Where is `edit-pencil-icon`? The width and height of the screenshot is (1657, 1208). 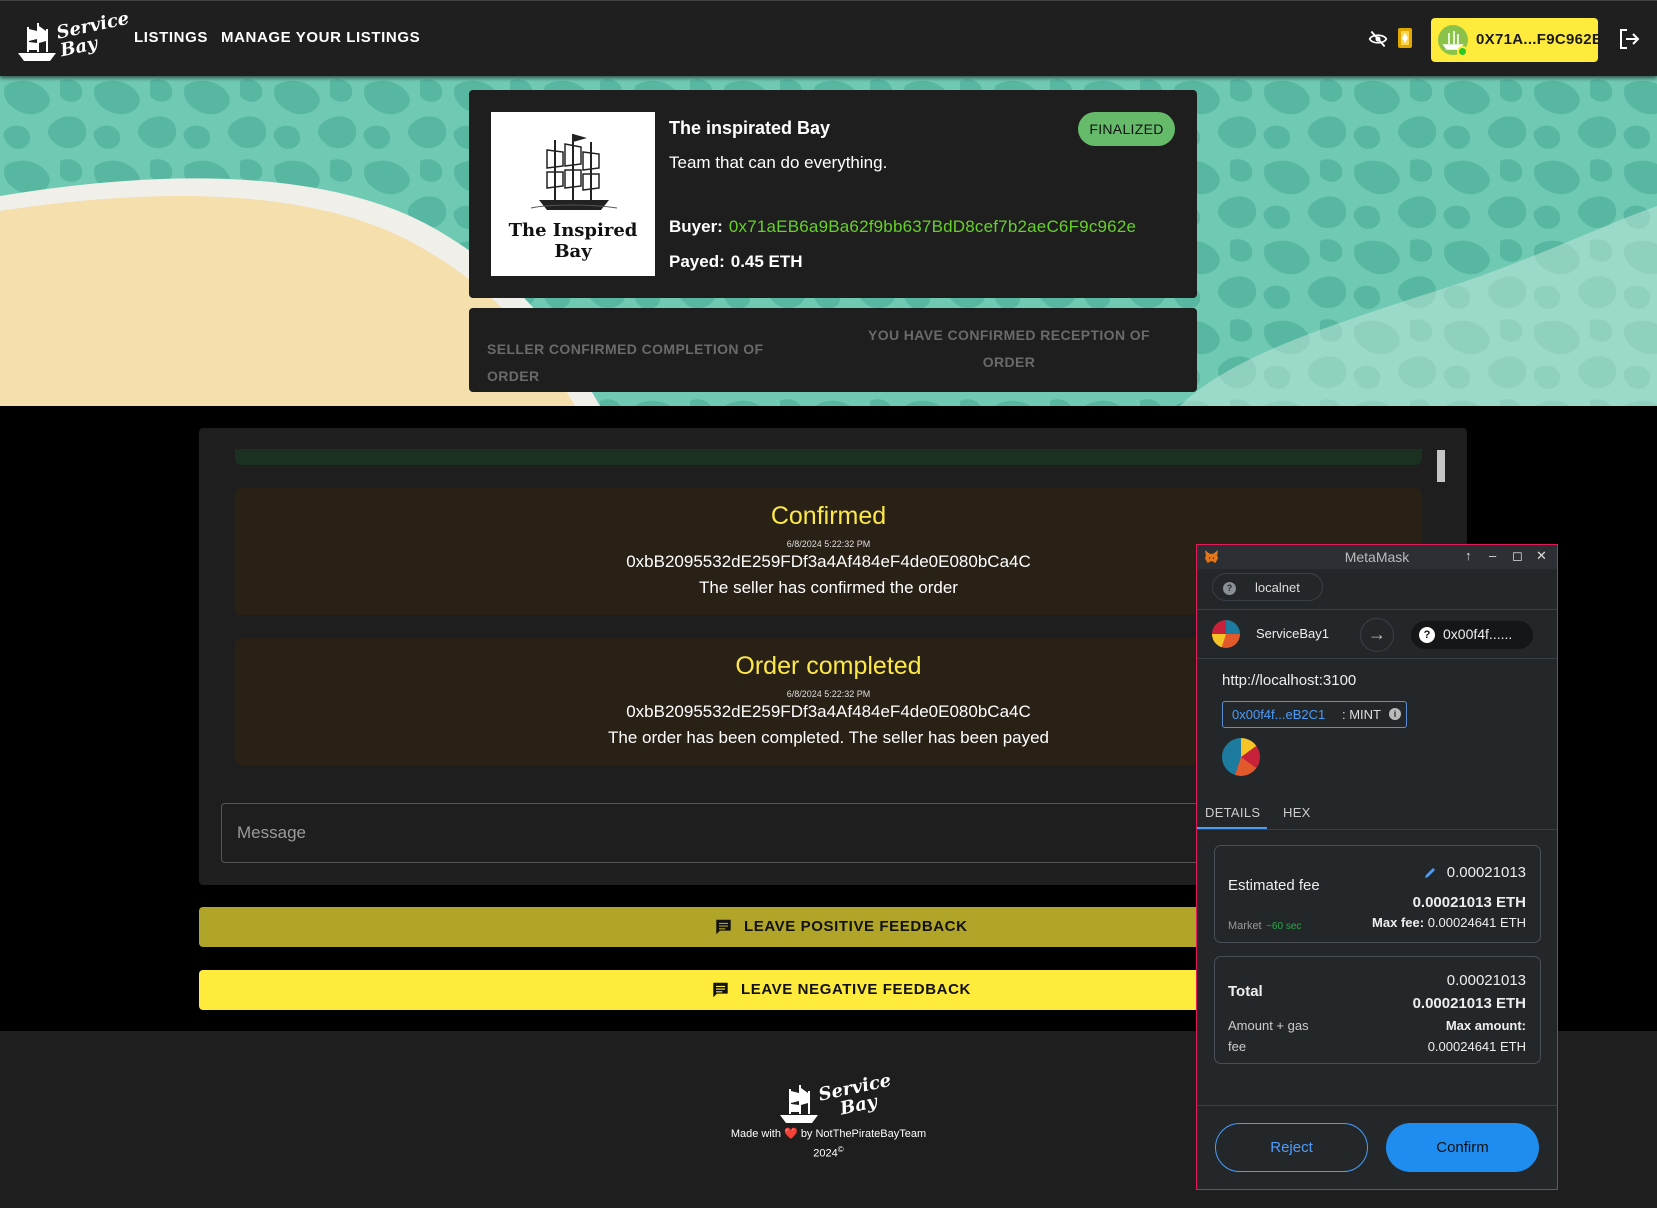 edit-pencil-icon is located at coordinates (1430, 873).